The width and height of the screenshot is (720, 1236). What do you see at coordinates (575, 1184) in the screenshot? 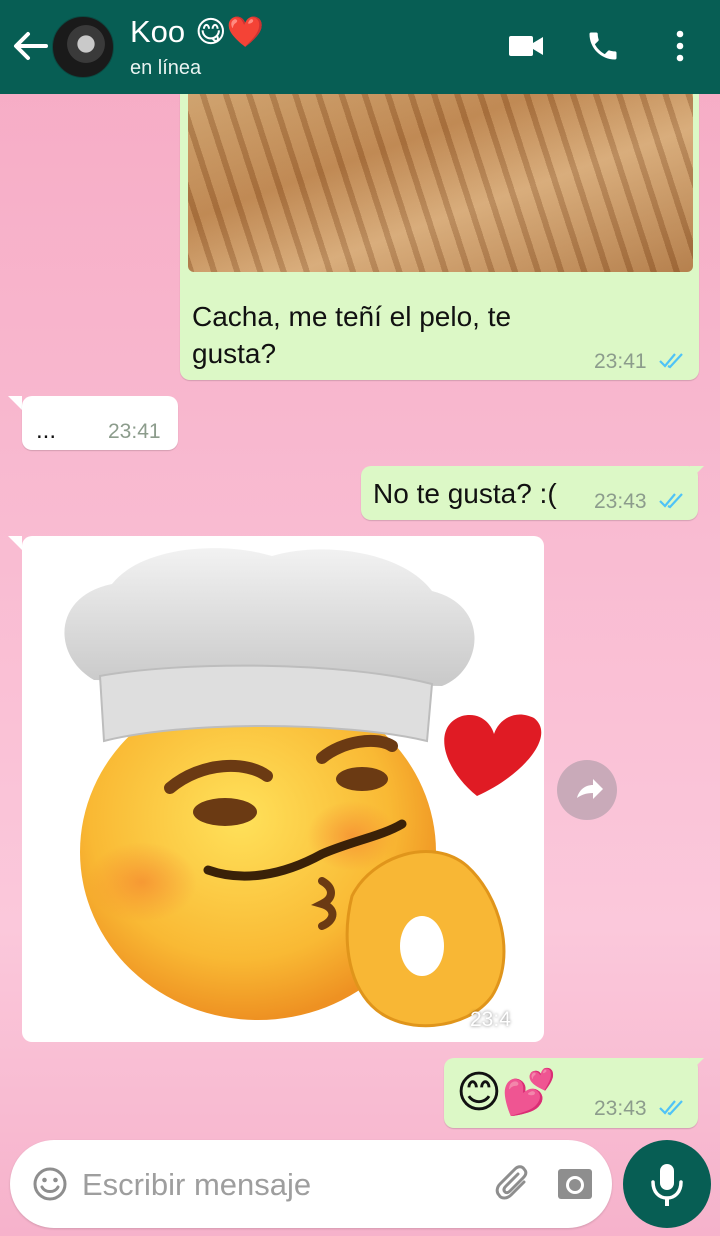
I see `camera-icon` at bounding box center [575, 1184].